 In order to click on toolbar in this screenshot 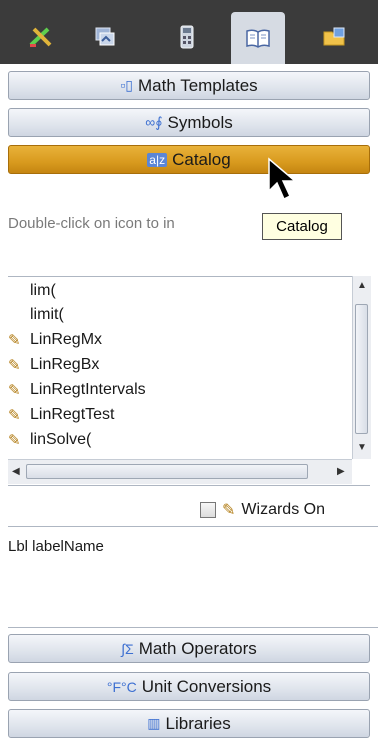, I will do `click(189, 32)`.